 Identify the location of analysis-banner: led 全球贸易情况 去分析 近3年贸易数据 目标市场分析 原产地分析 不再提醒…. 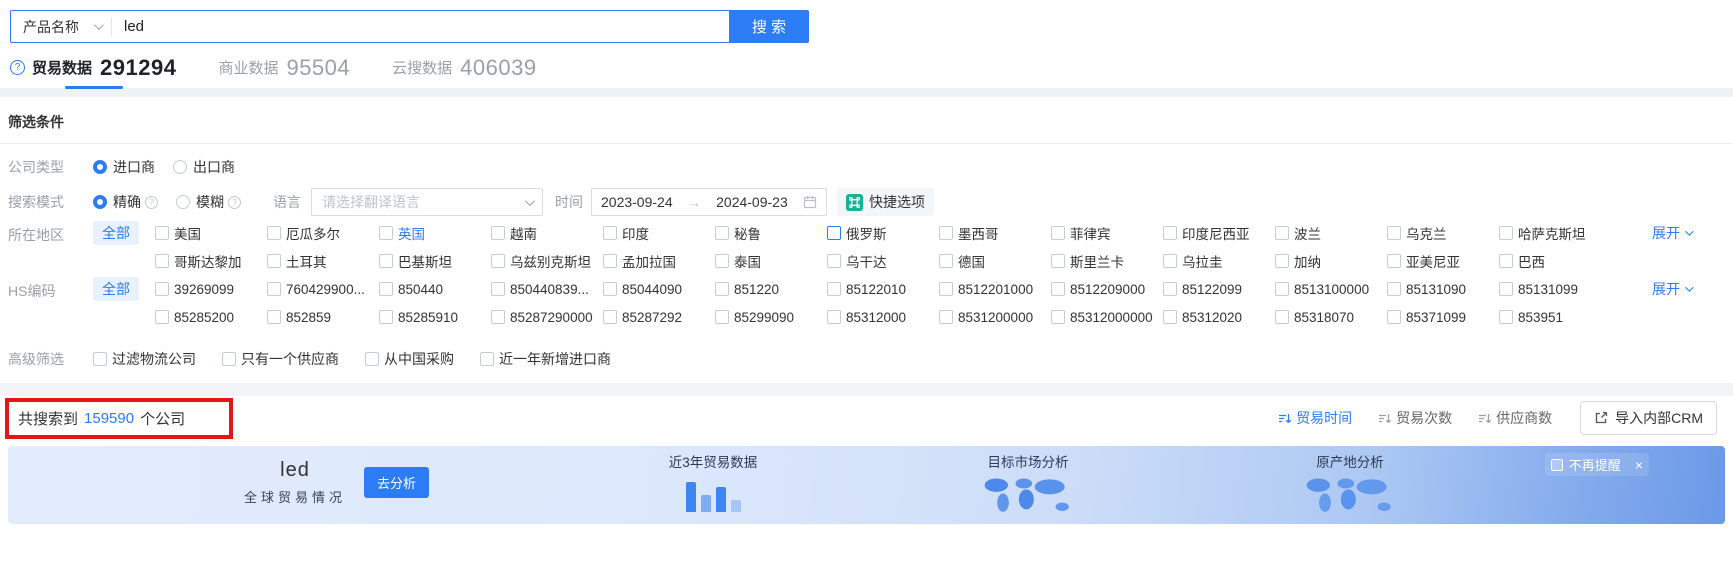
(866, 485).